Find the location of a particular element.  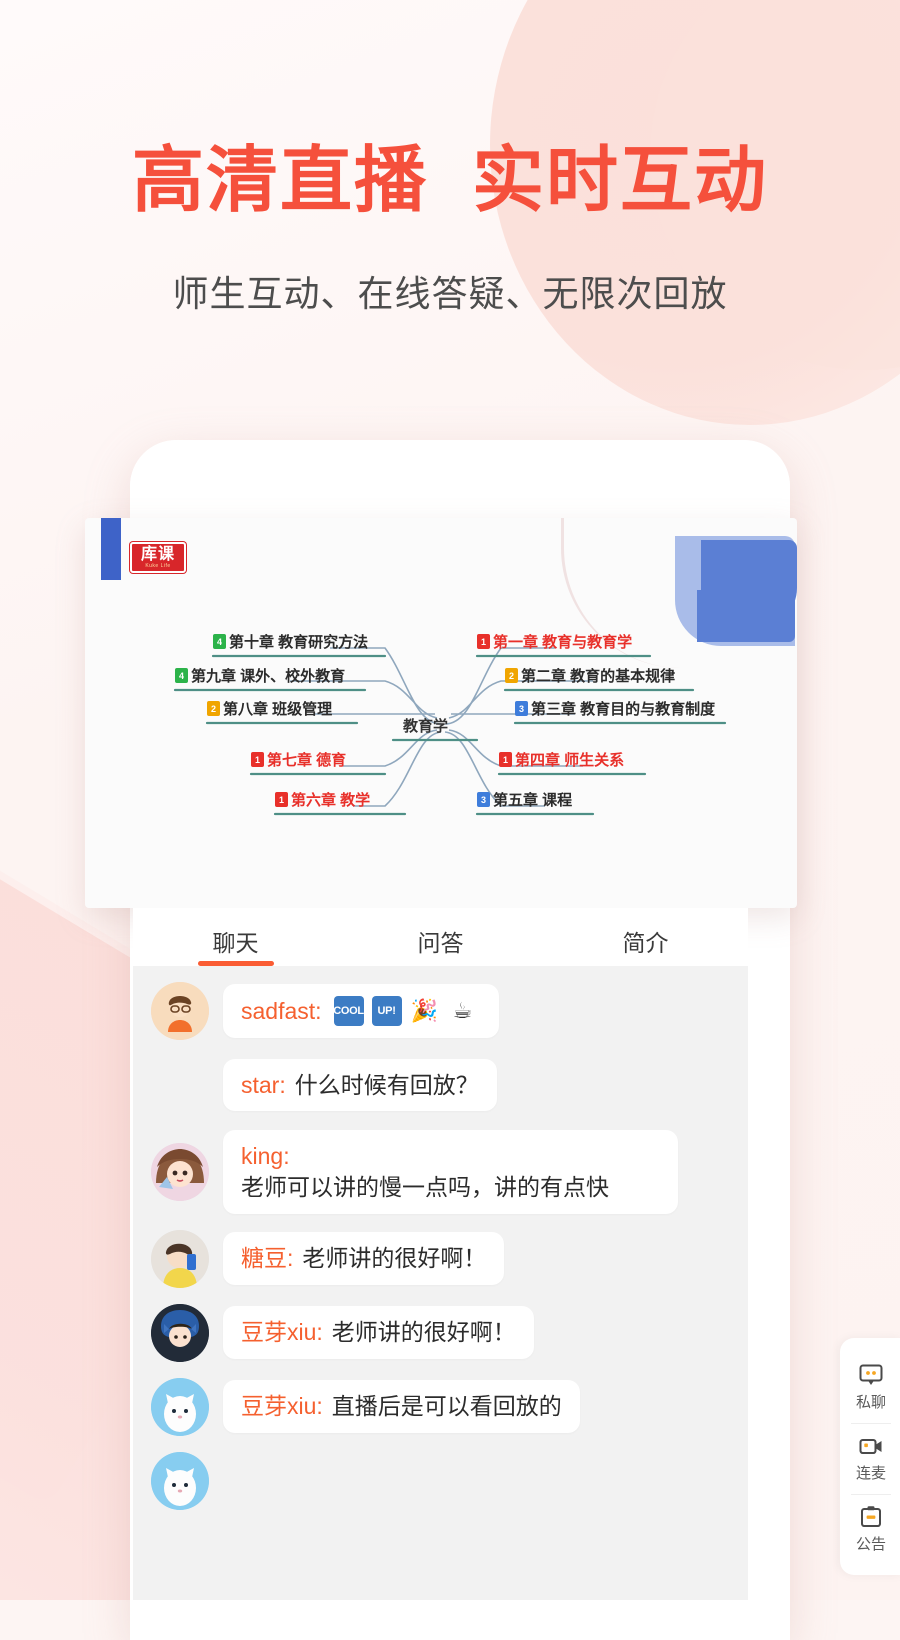

tab-qa: 问答 is located at coordinates (440, 945).